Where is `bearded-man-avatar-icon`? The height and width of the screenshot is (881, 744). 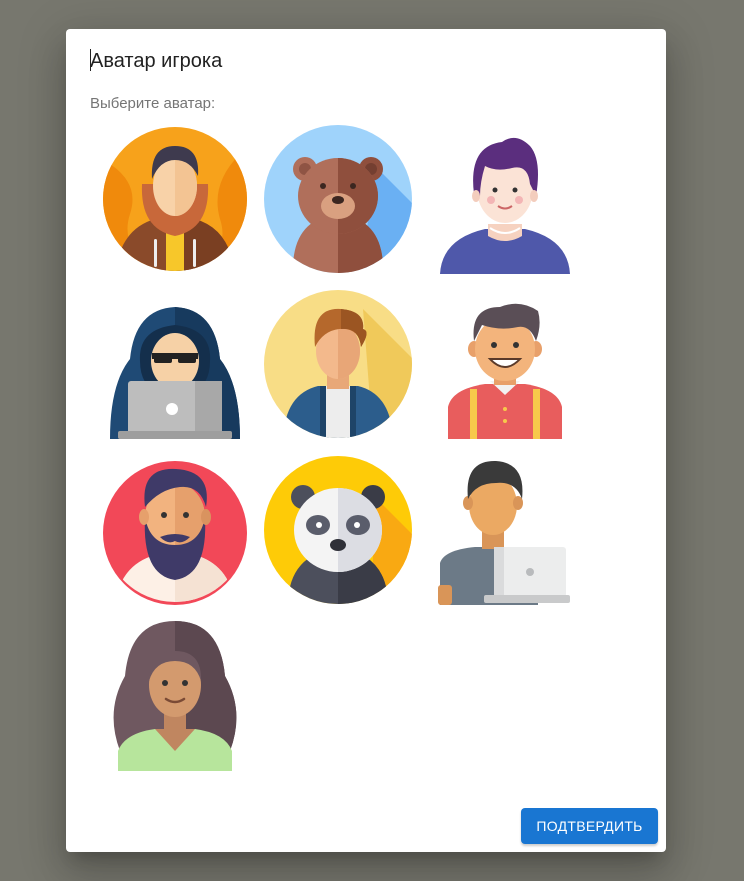 bearded-man-avatar-icon is located at coordinates (175, 533).